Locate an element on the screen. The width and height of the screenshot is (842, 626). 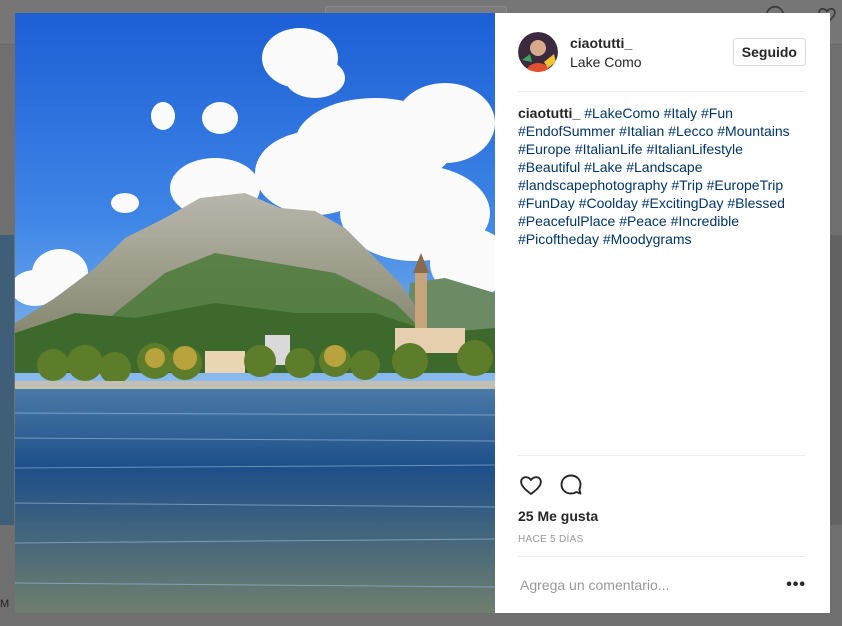
post-author-info: ciaotutti_ Lake Como is located at coordinates (606, 52).